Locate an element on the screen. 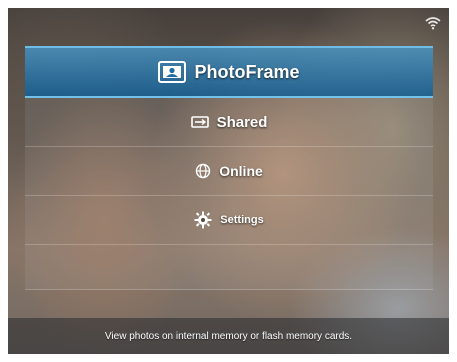  menu-item-label: Online is located at coordinates (241, 171).